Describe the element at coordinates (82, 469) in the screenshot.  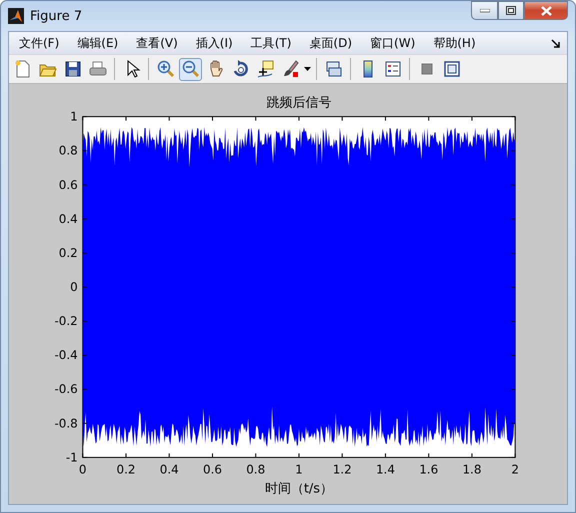
I see `x-tick-label: 0` at that location.